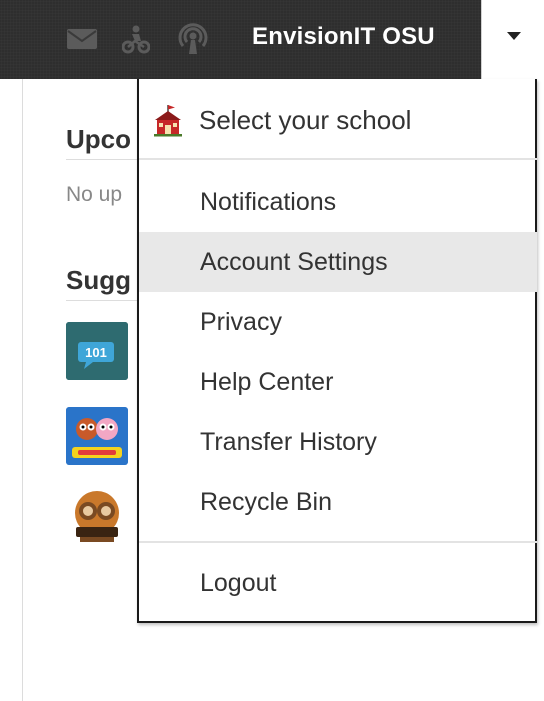 This screenshot has width=544, height=701. What do you see at coordinates (97, 518) in the screenshot?
I see `app-characters-icon` at bounding box center [97, 518].